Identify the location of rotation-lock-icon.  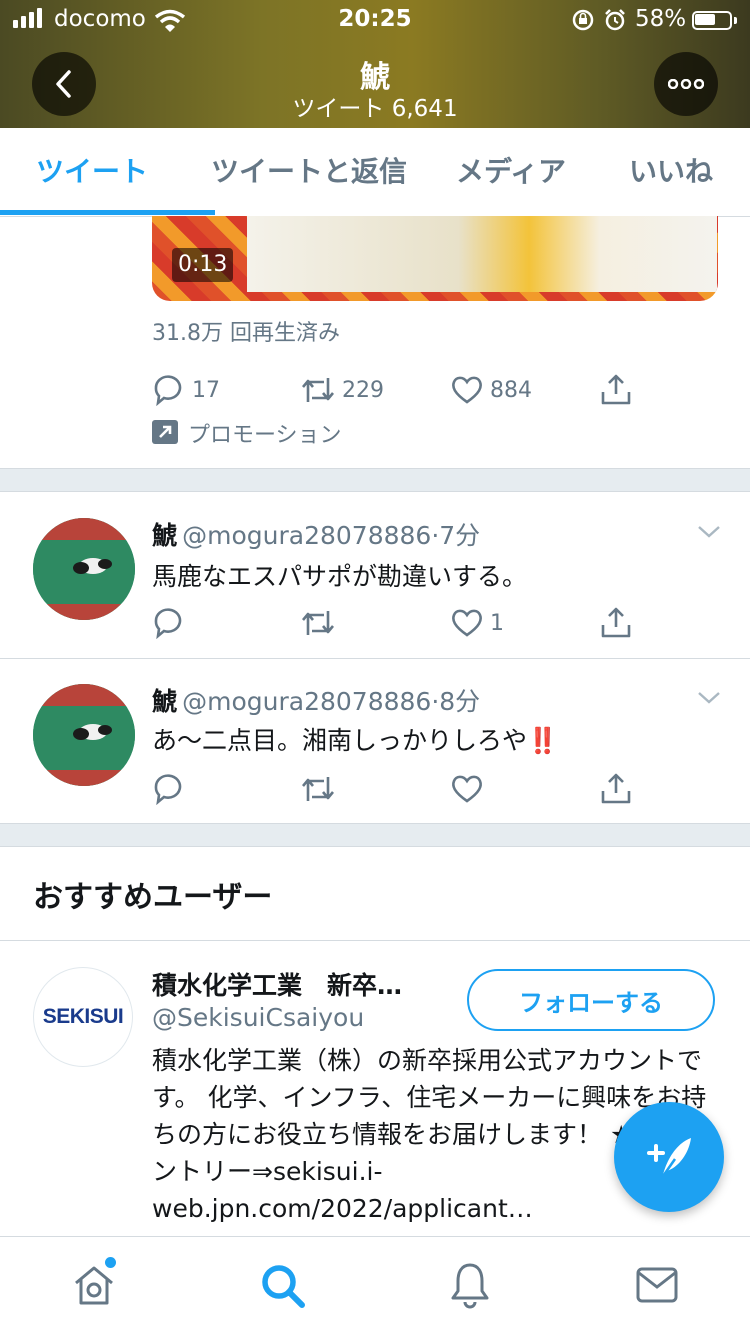
(583, 20).